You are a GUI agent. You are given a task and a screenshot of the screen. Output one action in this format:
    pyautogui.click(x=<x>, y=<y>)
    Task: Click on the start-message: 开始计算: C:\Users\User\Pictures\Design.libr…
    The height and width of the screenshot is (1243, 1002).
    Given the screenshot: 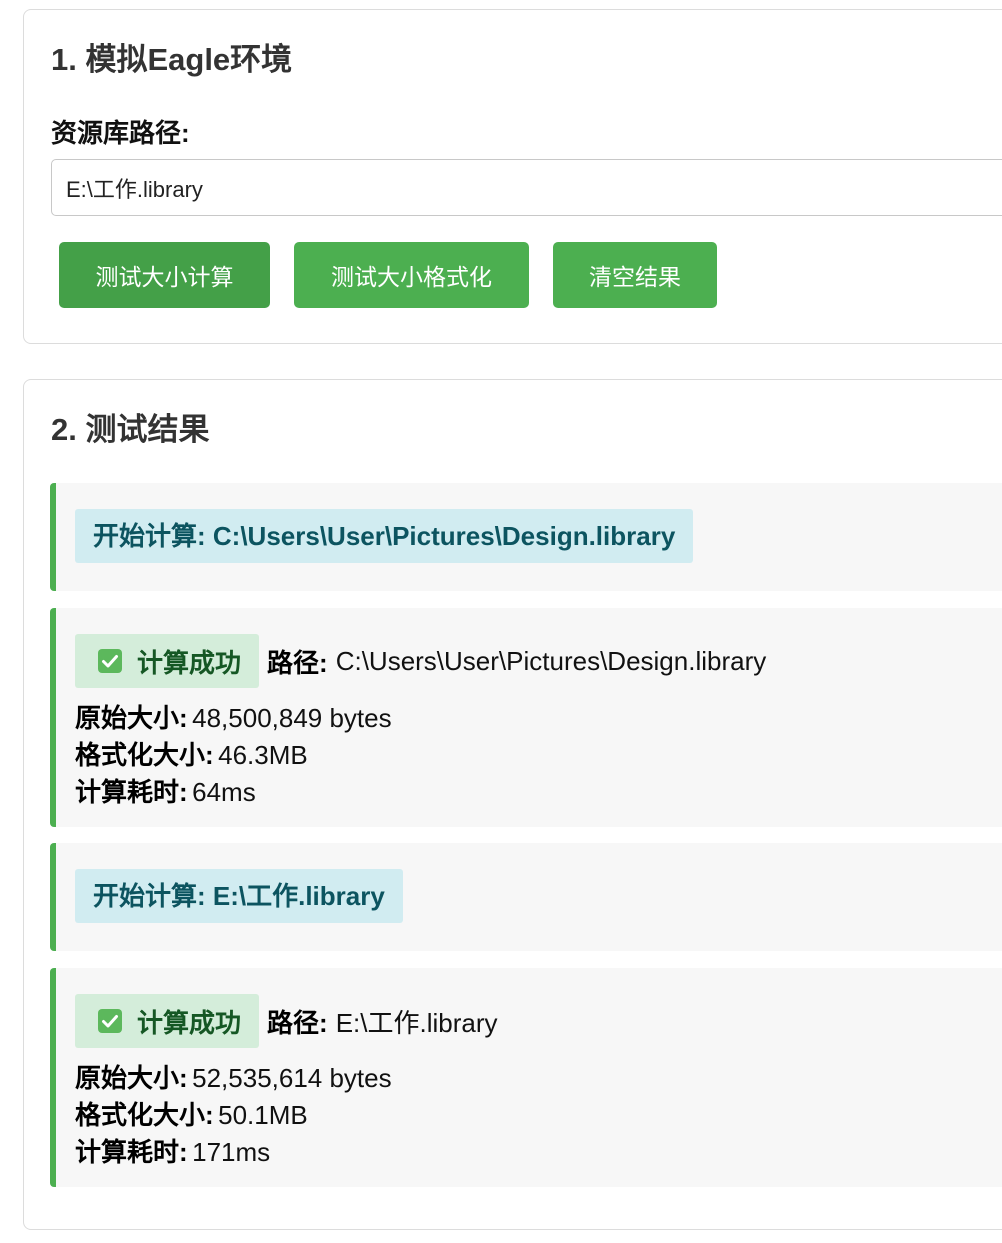 What is the action you would take?
    pyautogui.click(x=384, y=536)
    